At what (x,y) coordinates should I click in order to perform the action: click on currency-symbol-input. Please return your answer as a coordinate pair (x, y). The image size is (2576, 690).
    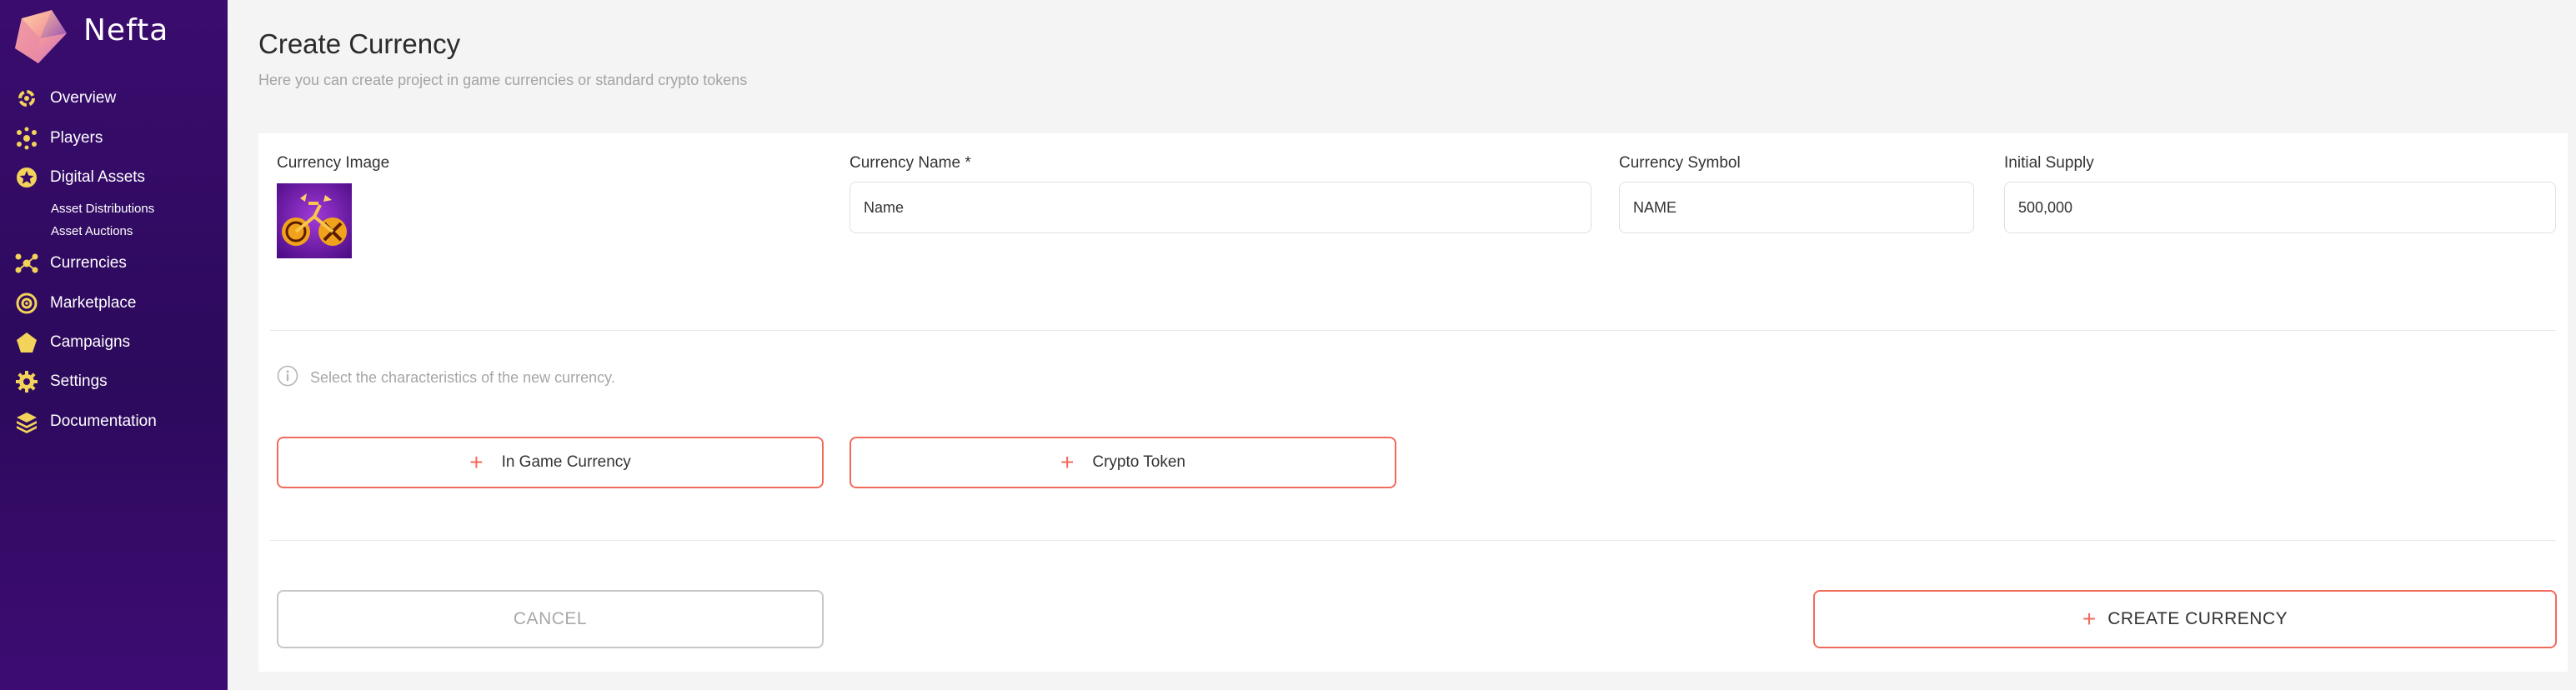
    Looking at the image, I should click on (1796, 207).